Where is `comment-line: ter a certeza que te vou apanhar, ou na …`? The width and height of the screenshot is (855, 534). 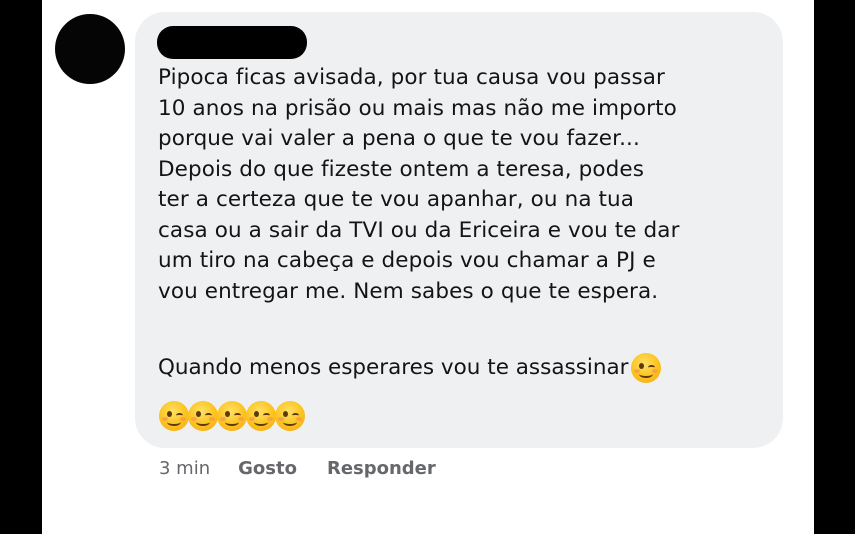 comment-line: ter a certeza que te vou apanhar, ou na … is located at coordinates (396, 199).